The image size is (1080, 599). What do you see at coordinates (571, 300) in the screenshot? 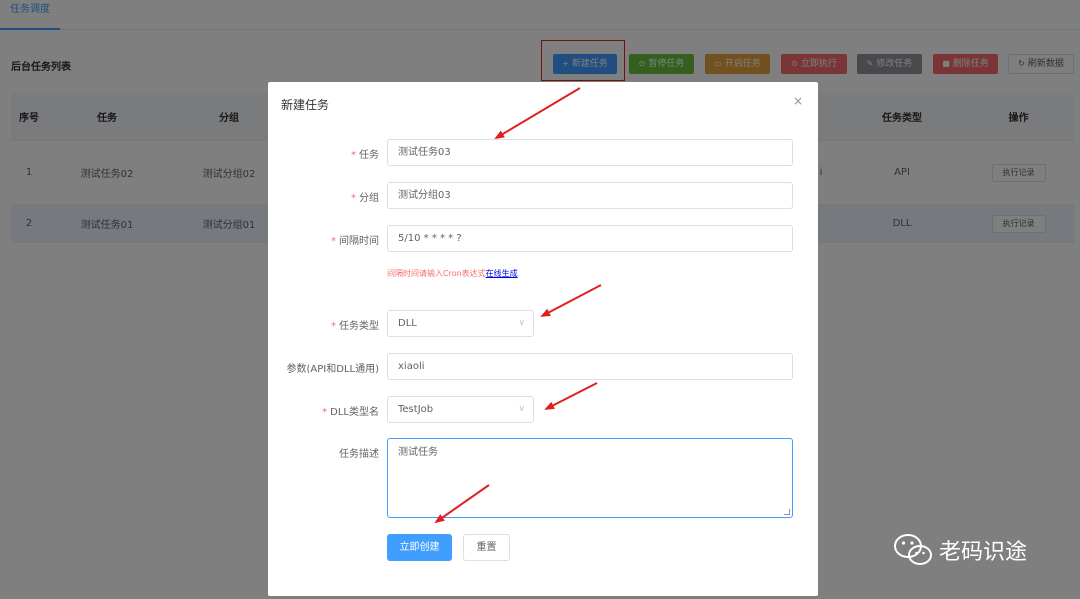
I see `arrow-to-task-type` at bounding box center [571, 300].